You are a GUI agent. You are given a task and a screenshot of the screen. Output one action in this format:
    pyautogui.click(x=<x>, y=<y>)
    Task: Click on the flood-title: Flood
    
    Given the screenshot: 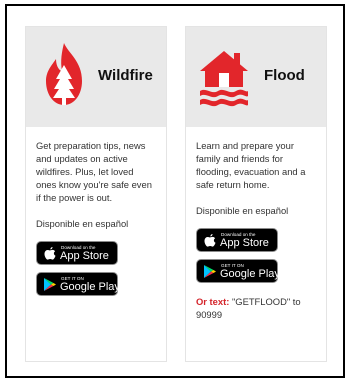 What is the action you would take?
    pyautogui.click(x=284, y=75)
    